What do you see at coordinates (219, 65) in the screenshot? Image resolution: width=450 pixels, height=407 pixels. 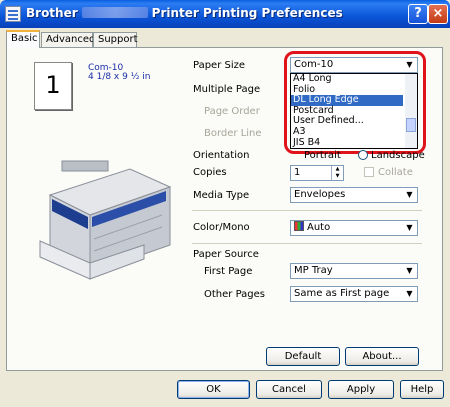 I see `paper-size-label: Paper Size` at bounding box center [219, 65].